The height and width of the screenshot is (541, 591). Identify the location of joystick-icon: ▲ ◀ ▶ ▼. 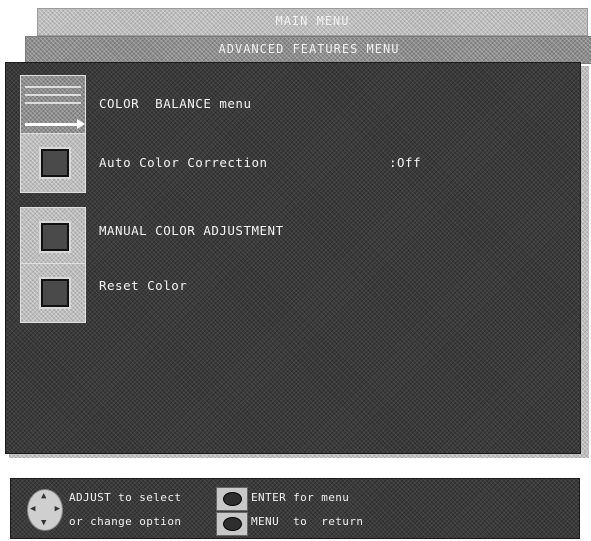
(45, 510).